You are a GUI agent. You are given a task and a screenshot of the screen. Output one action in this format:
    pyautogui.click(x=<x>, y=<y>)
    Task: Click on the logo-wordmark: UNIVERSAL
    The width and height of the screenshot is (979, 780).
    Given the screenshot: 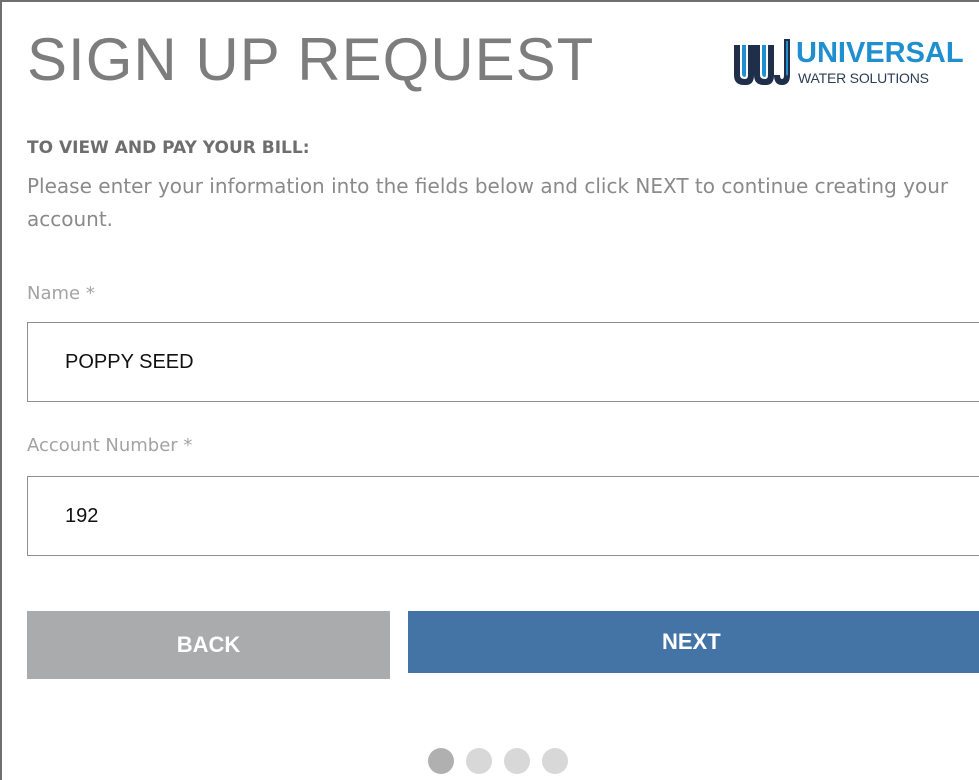 What is the action you would take?
    pyautogui.click(x=880, y=53)
    